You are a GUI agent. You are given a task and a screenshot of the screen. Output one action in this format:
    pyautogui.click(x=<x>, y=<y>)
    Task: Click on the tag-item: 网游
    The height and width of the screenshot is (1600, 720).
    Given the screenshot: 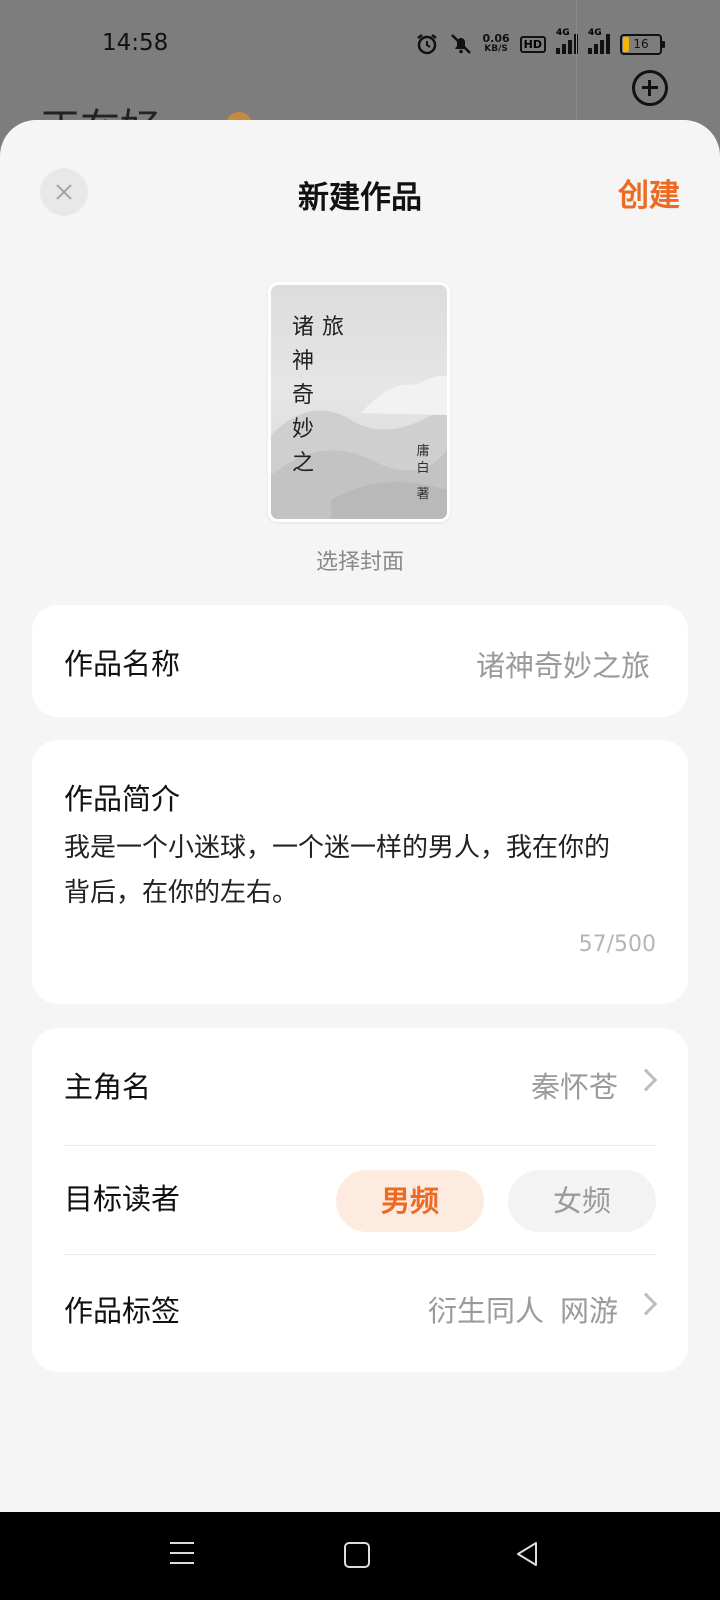 What is the action you would take?
    pyautogui.click(x=588, y=1311)
    